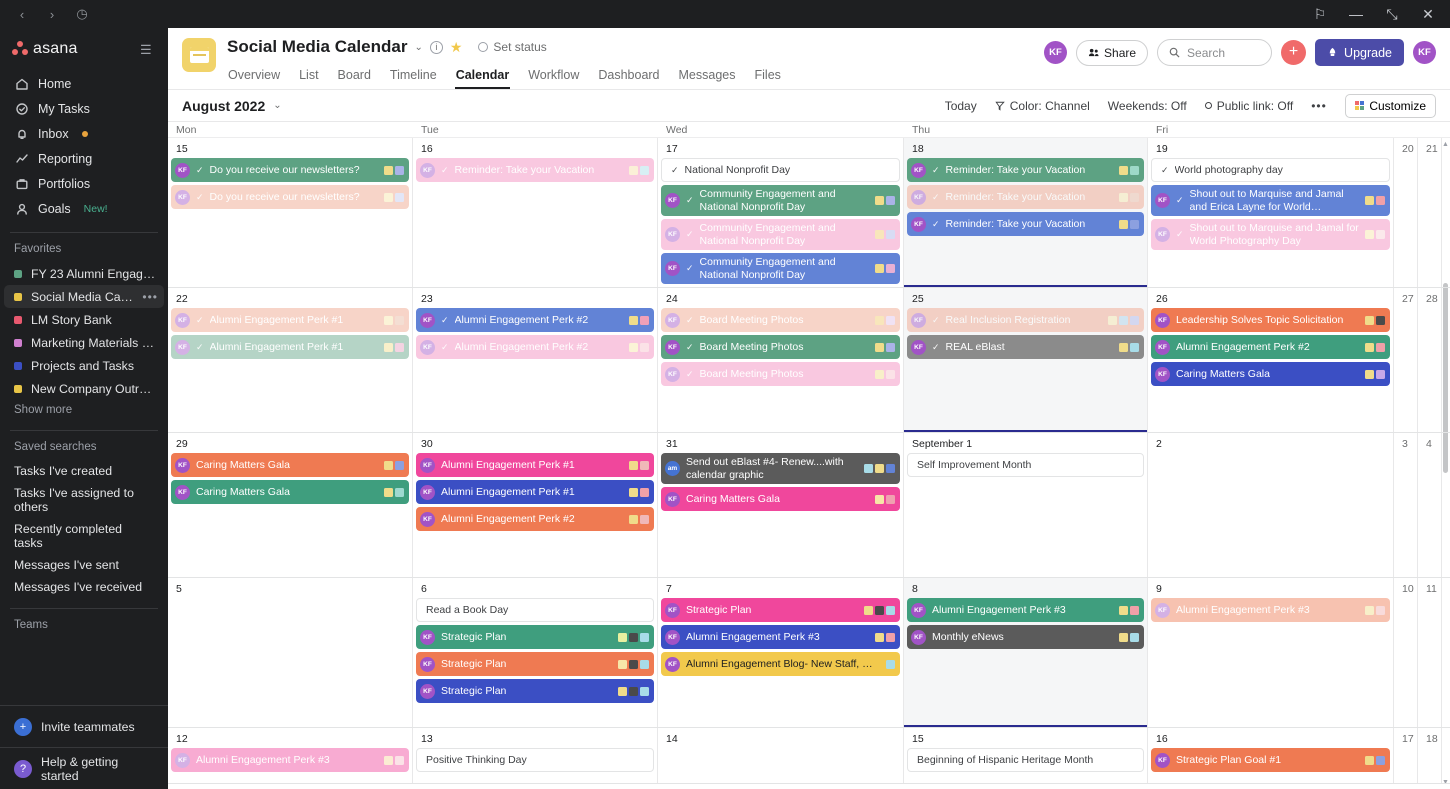 The image size is (1450, 789). Describe the element at coordinates (483, 76) in the screenshot. I see `tab-calendar: Calendar` at that location.